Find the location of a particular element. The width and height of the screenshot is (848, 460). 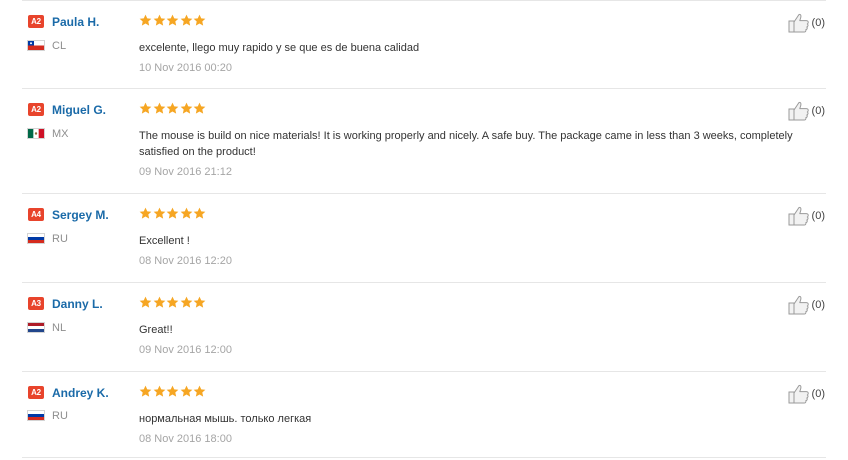

country-code: CL is located at coordinates (59, 46).